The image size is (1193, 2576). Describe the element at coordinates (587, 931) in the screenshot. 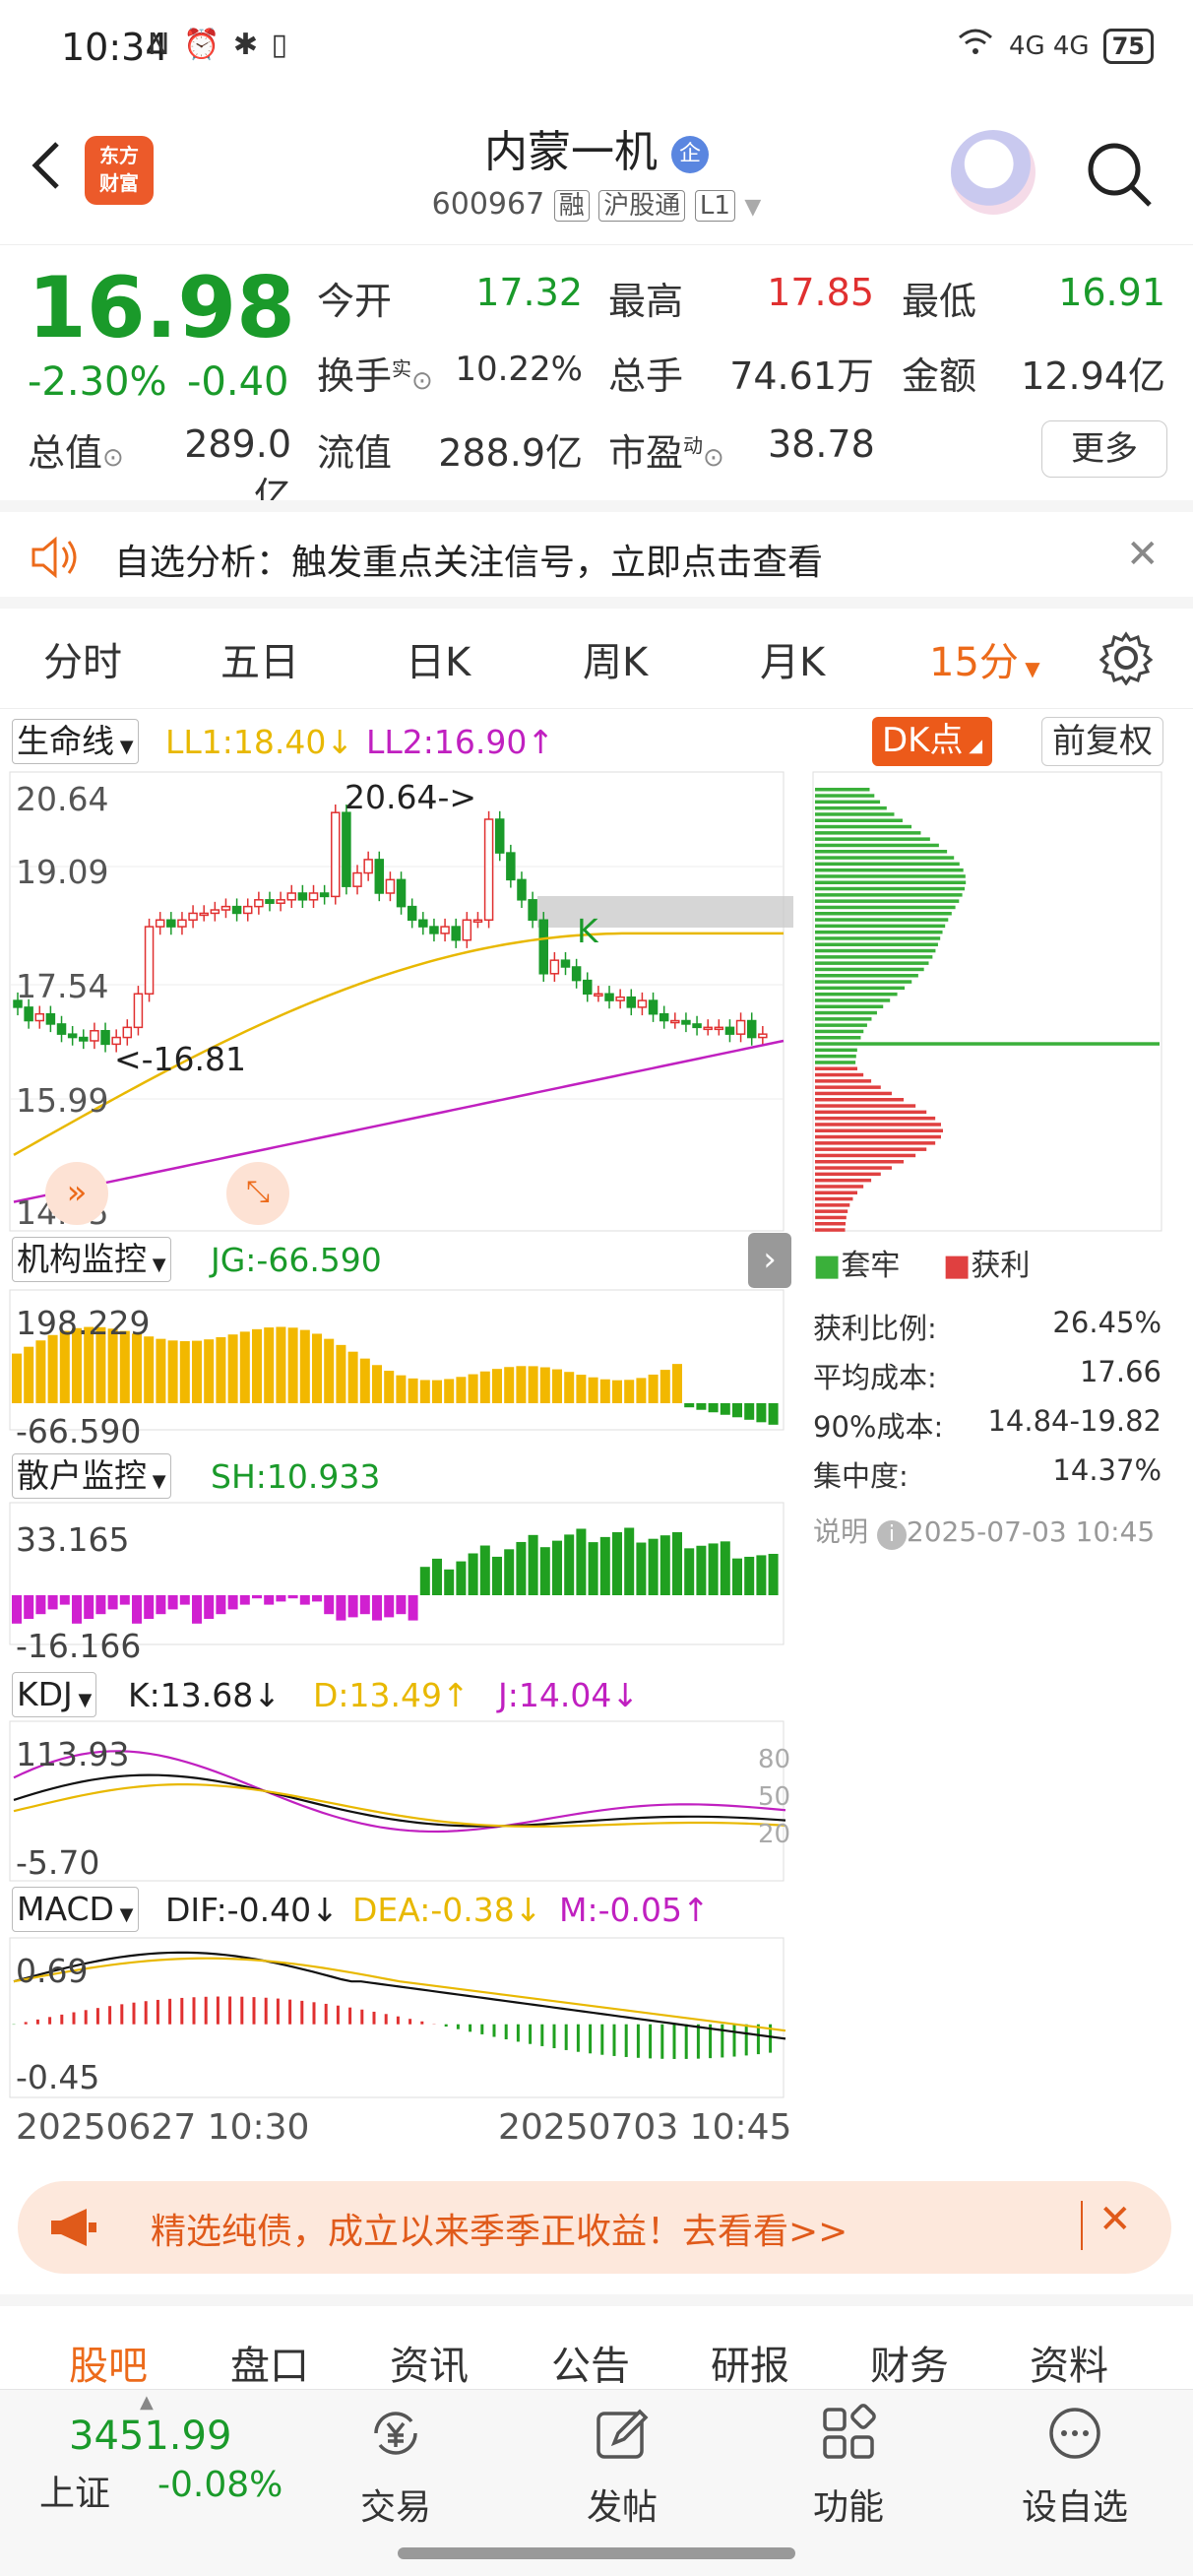

I see `k-marker: K` at that location.